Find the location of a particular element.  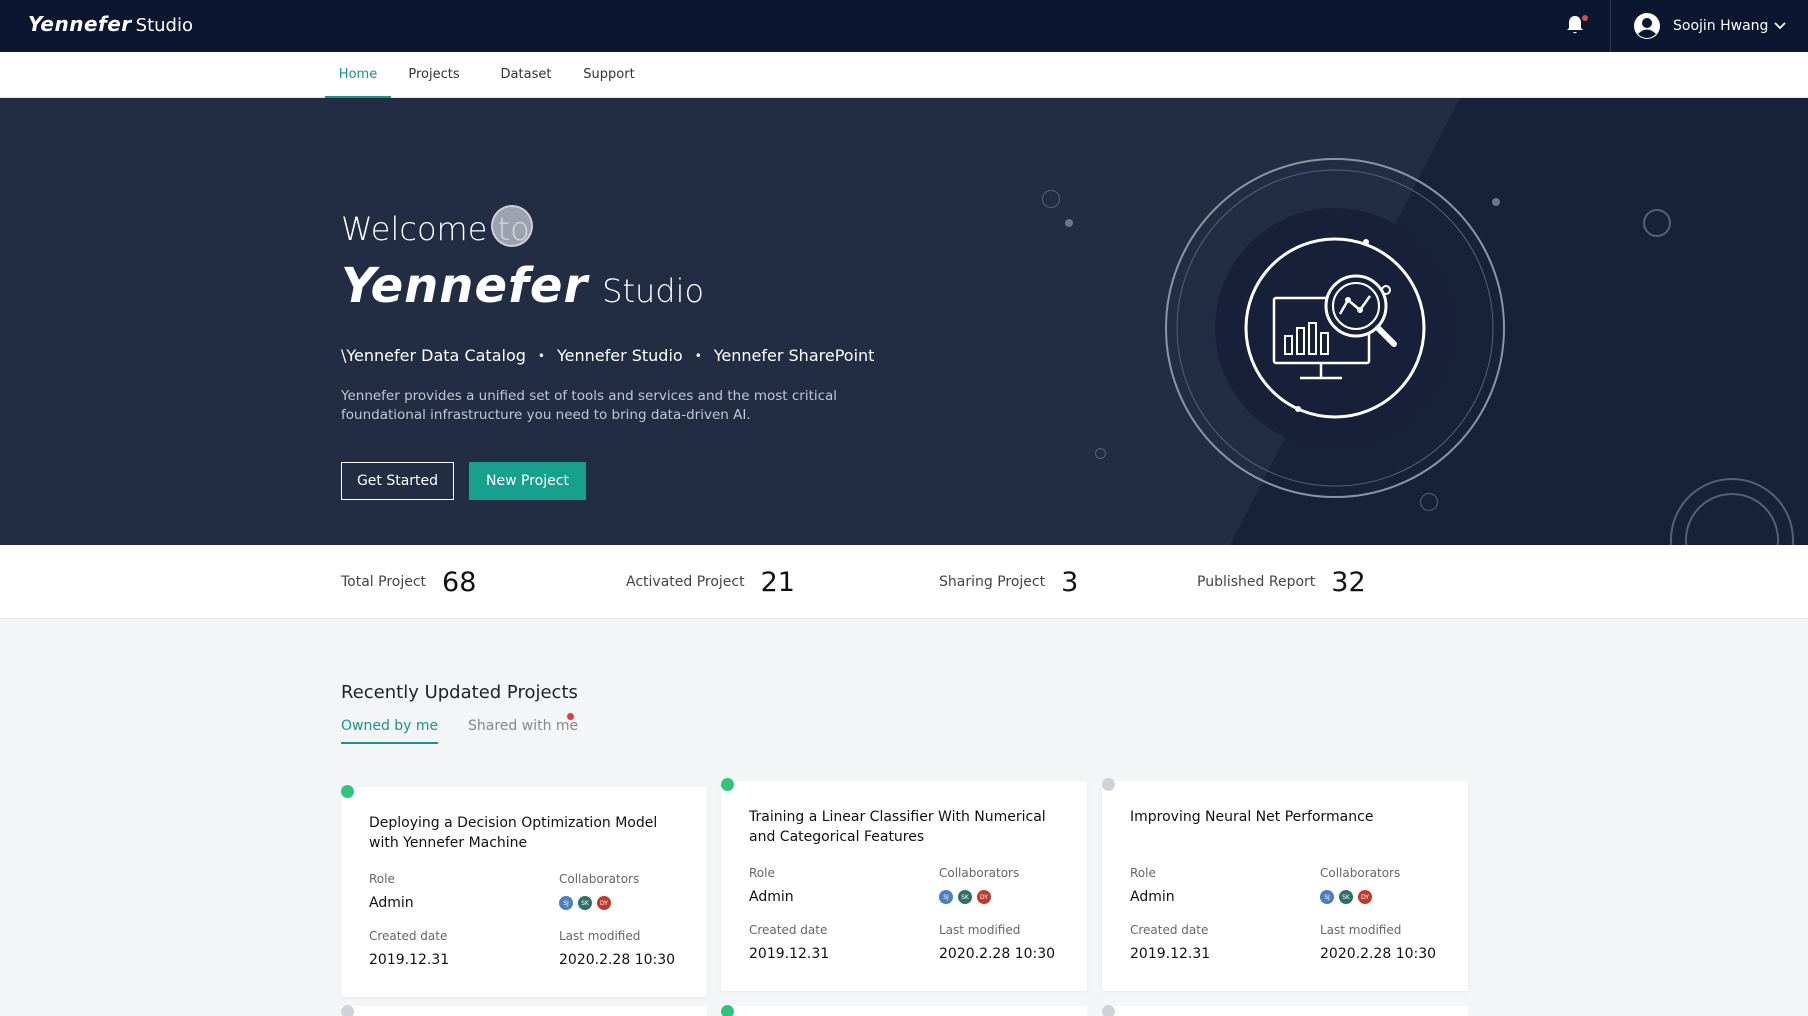

user-name: Soojin Hwang is located at coordinates (1721, 26).